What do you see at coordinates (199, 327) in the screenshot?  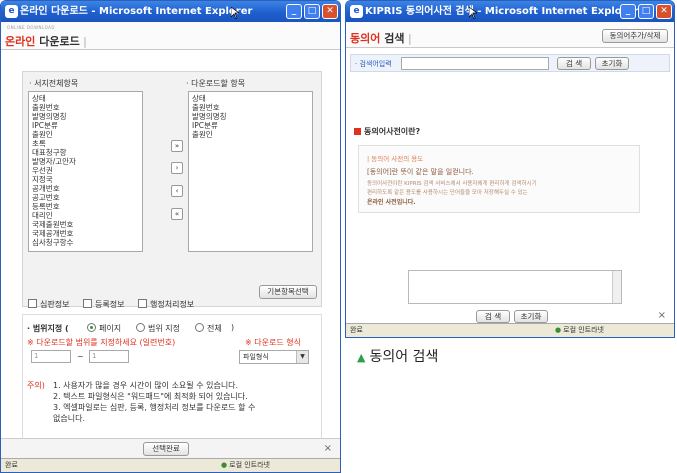 I see `all-radio` at bounding box center [199, 327].